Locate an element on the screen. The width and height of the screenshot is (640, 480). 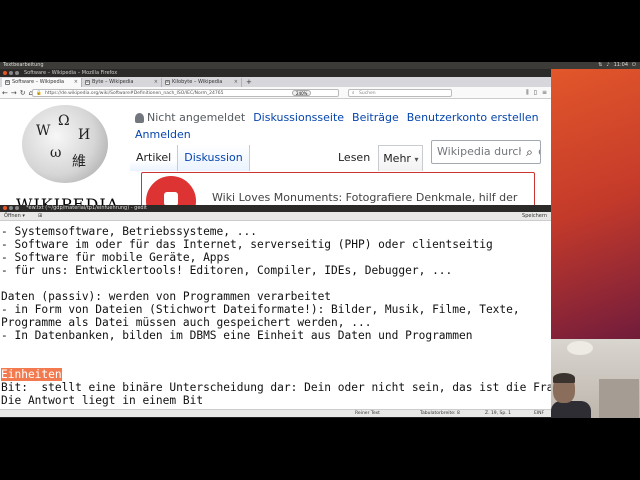
zoom-indicator: 240% is located at coordinates (302, 93).